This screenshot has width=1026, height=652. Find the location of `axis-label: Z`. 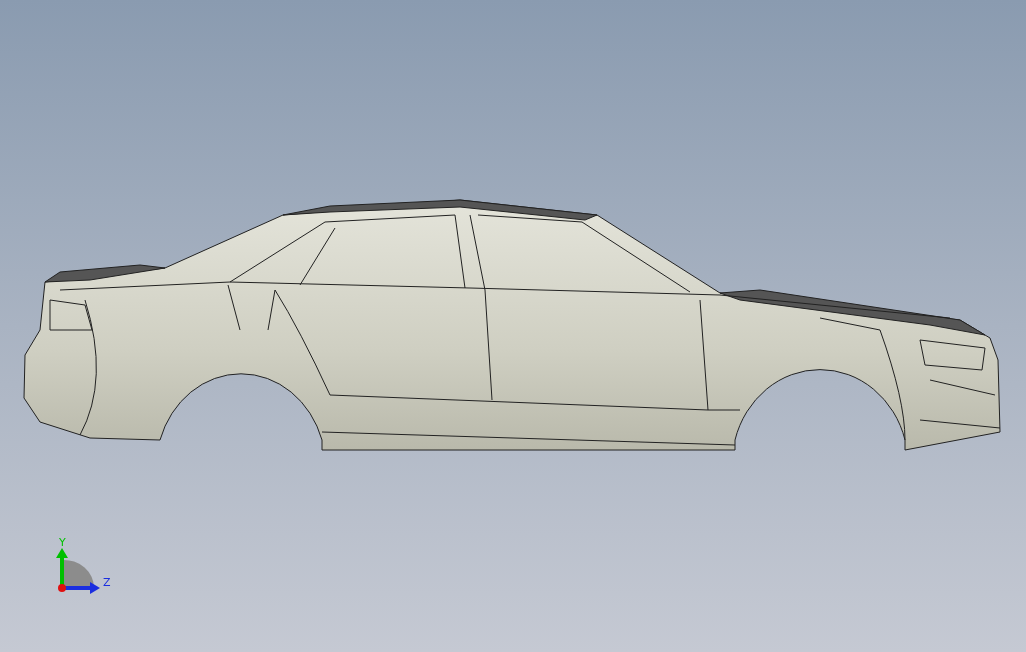

axis-label: Z is located at coordinates (107, 582).